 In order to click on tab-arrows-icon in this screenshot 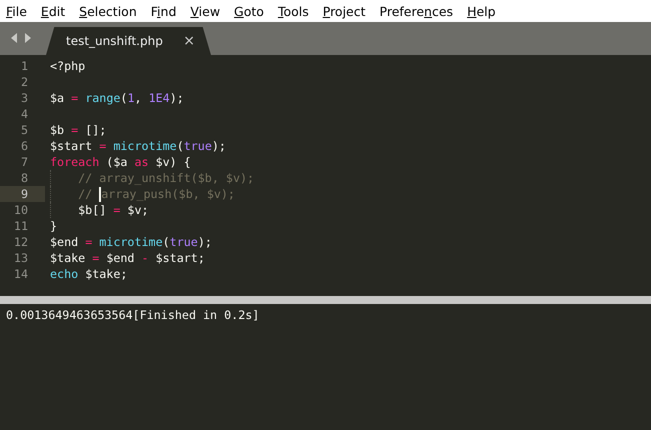, I will do `click(21, 38)`.